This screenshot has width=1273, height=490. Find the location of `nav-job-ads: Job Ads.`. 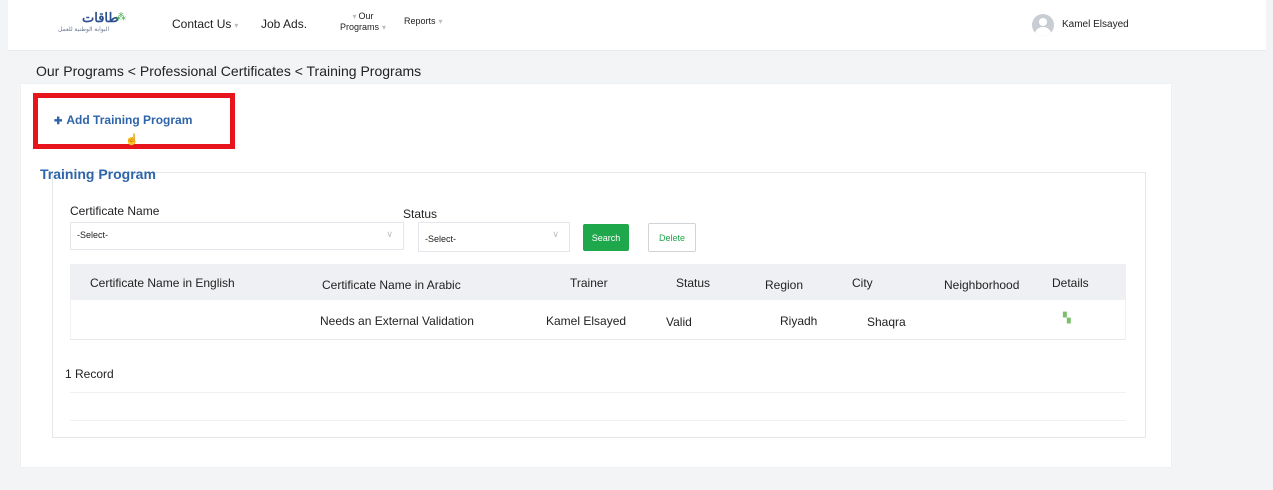

nav-job-ads: Job Ads. is located at coordinates (284, 24).